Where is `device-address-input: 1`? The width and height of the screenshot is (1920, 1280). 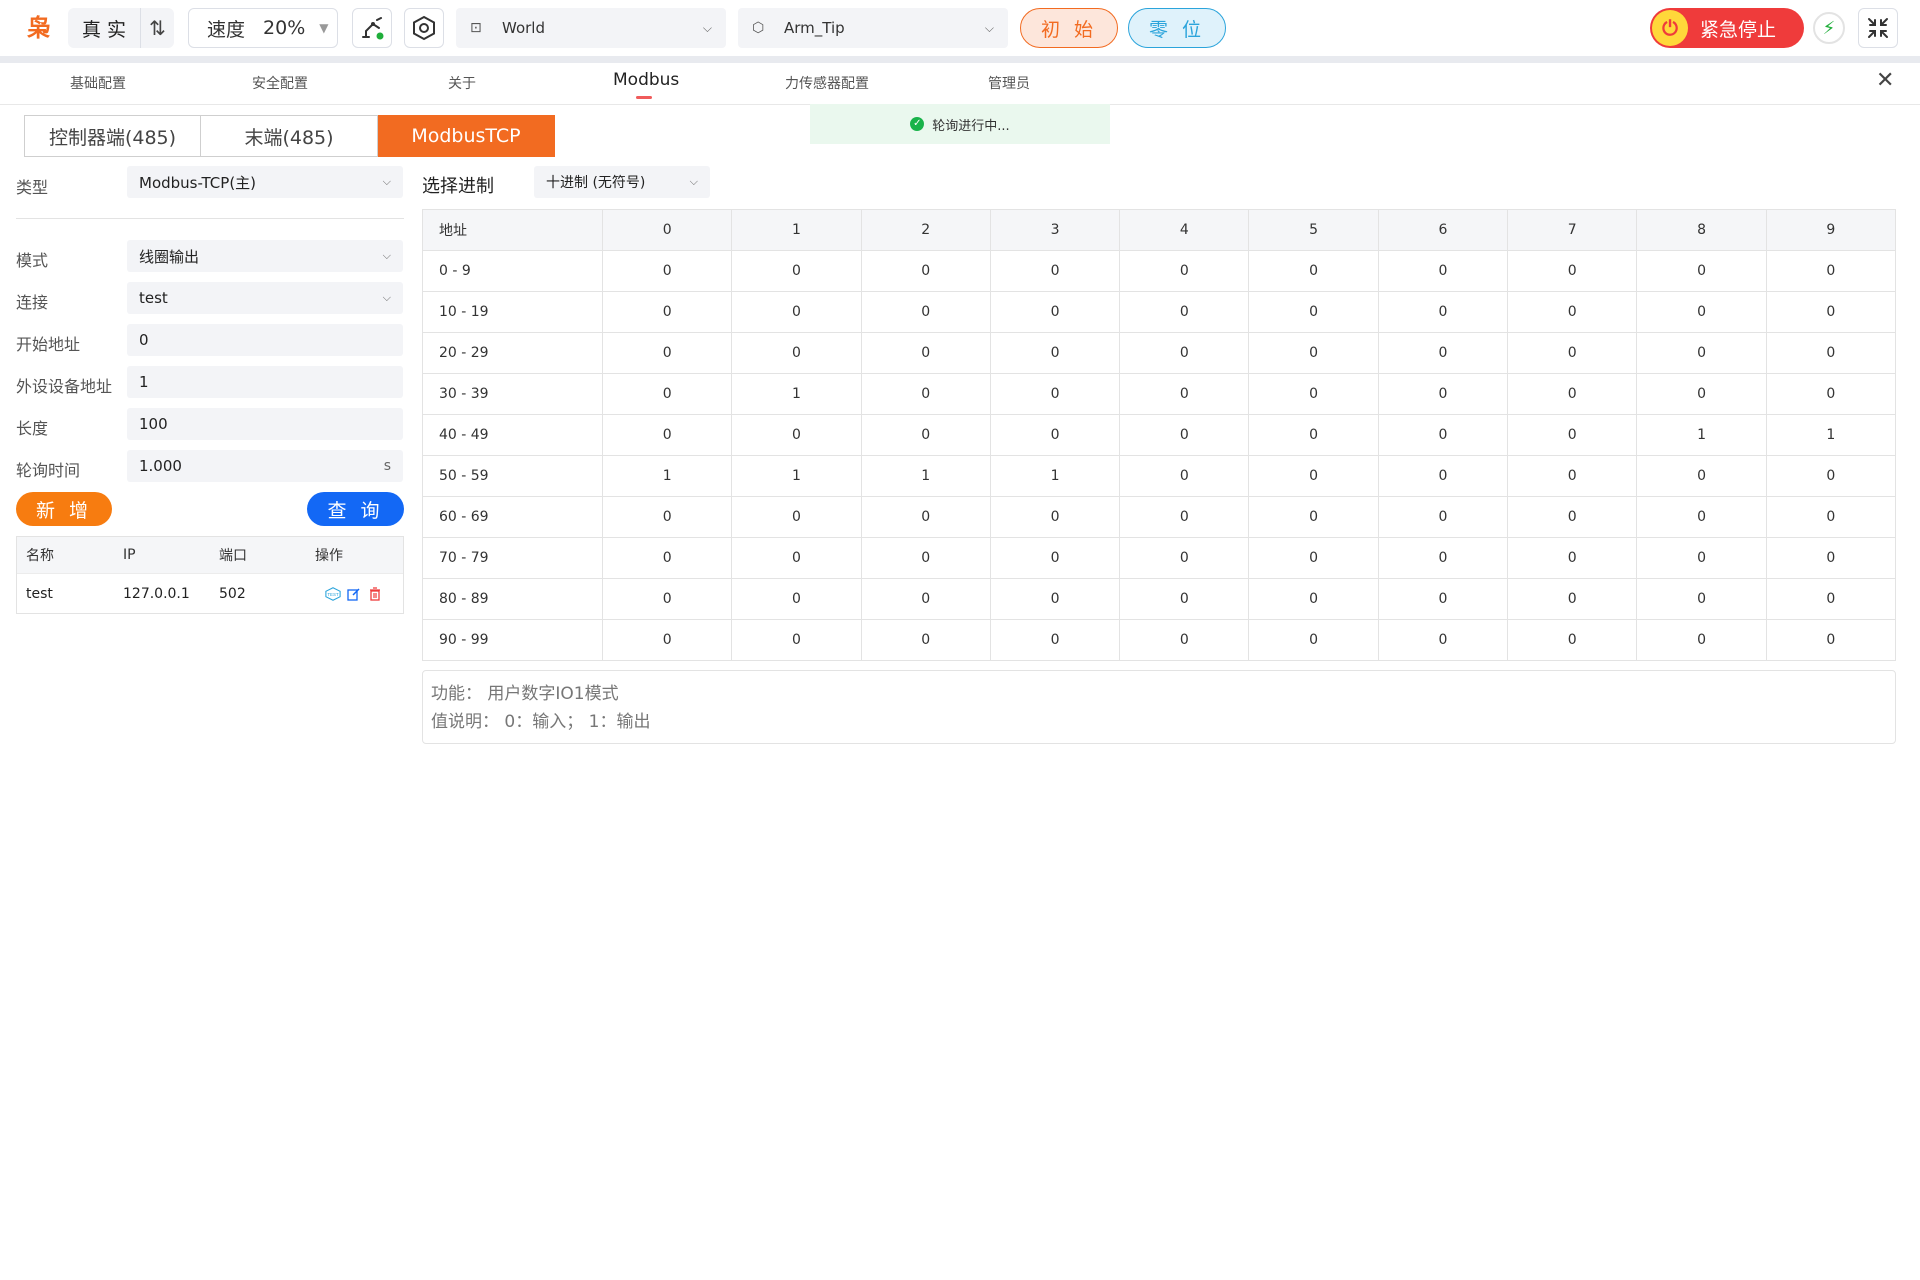 device-address-input: 1 is located at coordinates (265, 382).